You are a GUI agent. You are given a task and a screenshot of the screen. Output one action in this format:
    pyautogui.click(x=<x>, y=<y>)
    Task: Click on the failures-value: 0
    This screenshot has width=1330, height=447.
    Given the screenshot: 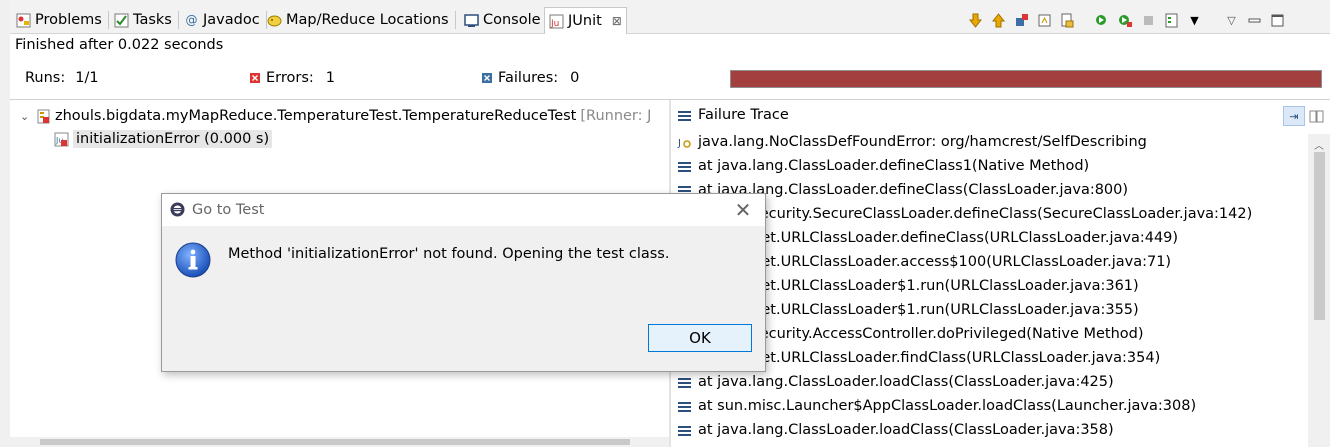 What is the action you would take?
    pyautogui.click(x=575, y=78)
    